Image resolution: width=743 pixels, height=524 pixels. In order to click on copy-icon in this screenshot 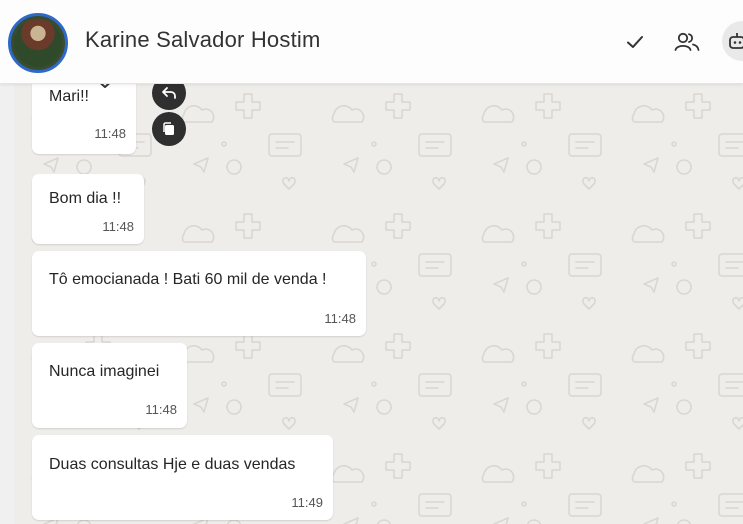, I will do `click(168, 128)`.